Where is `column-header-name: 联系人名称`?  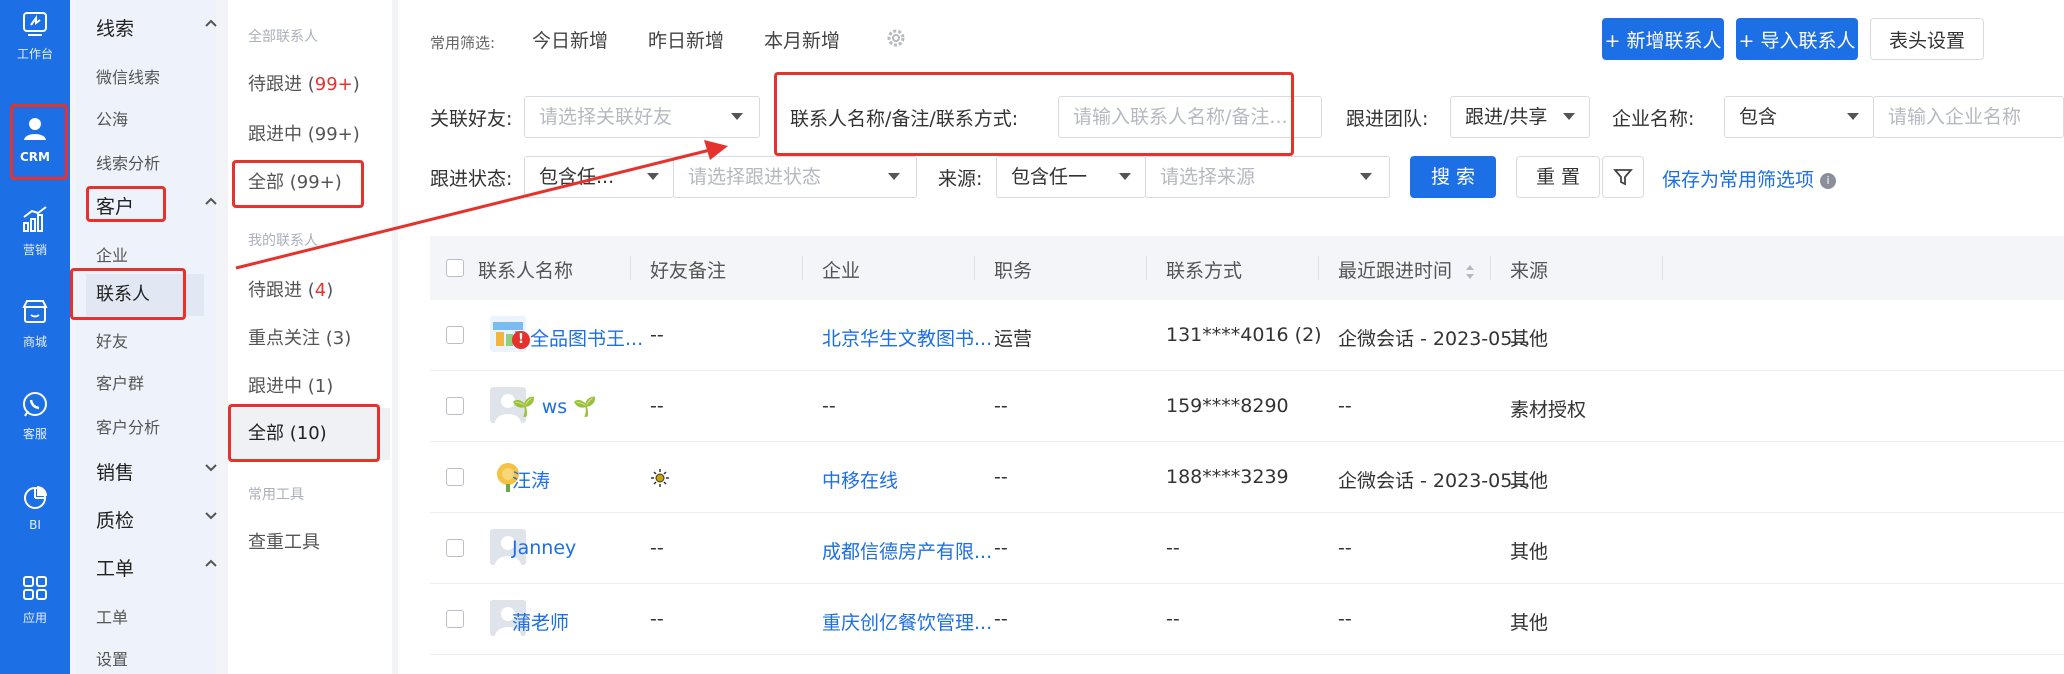 column-header-name: 联系人名称 is located at coordinates (525, 269).